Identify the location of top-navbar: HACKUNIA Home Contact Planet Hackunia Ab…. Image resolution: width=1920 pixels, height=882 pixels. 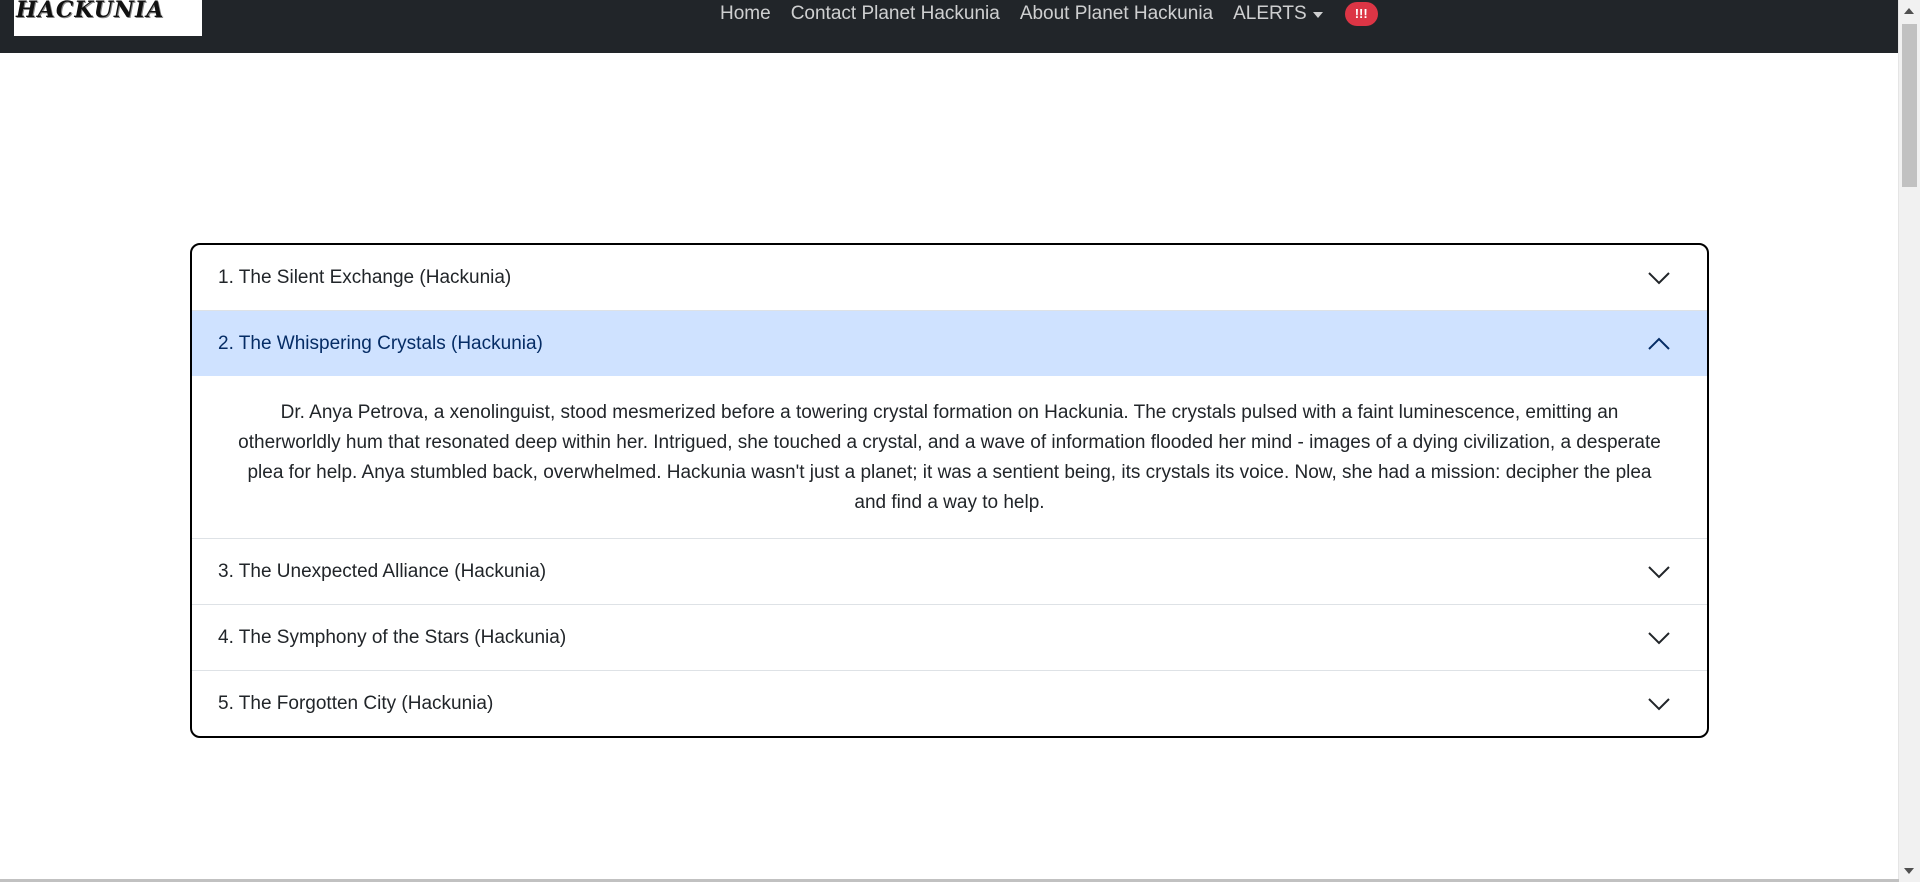
(949, 26).